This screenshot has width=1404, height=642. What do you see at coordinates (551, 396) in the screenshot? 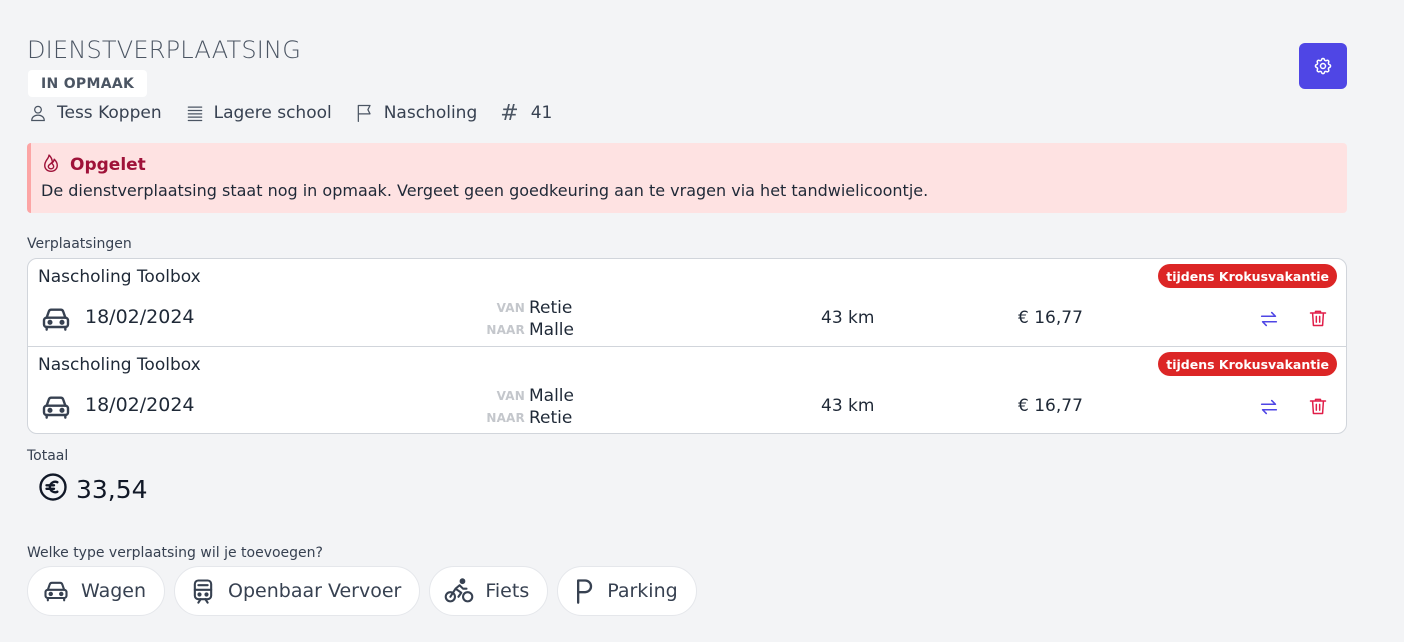
I see `route-from: Malle` at bounding box center [551, 396].